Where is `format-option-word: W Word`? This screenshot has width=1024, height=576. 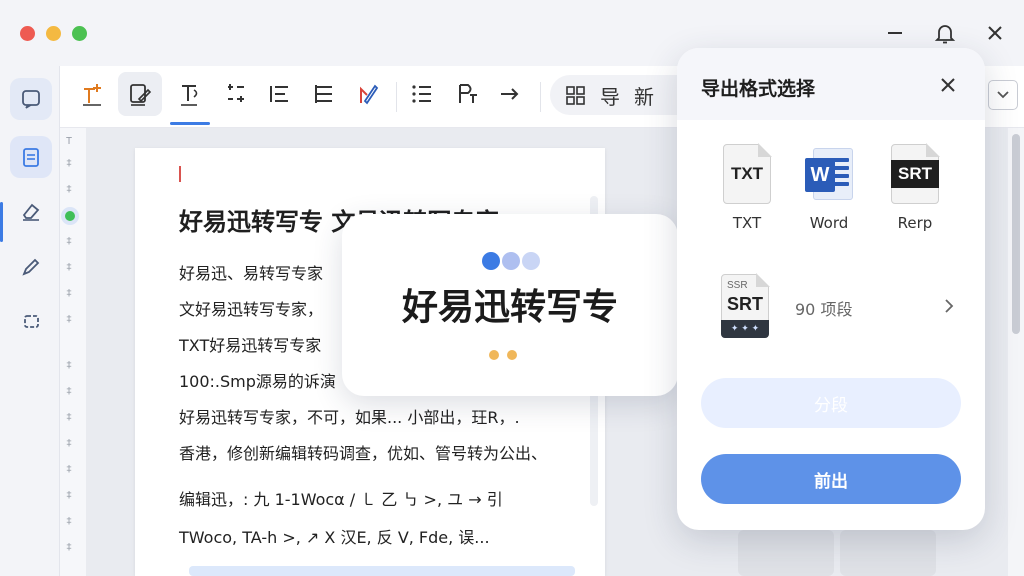
format-option-word: W Word is located at coordinates (829, 194).